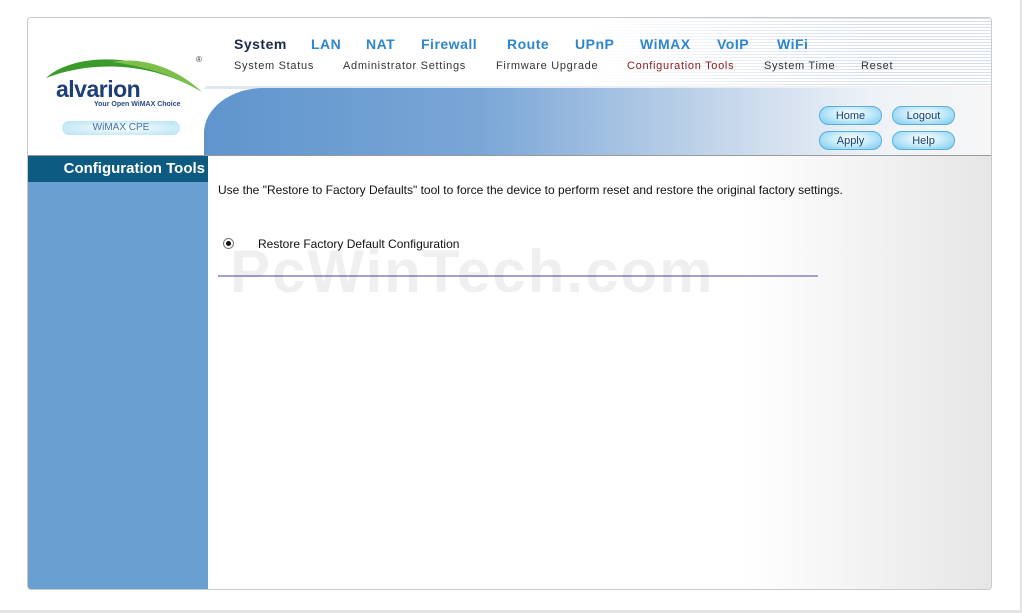 This screenshot has width=1022, height=613. Describe the element at coordinates (274, 66) in the screenshot. I see `subnav-system-status: System Status` at that location.